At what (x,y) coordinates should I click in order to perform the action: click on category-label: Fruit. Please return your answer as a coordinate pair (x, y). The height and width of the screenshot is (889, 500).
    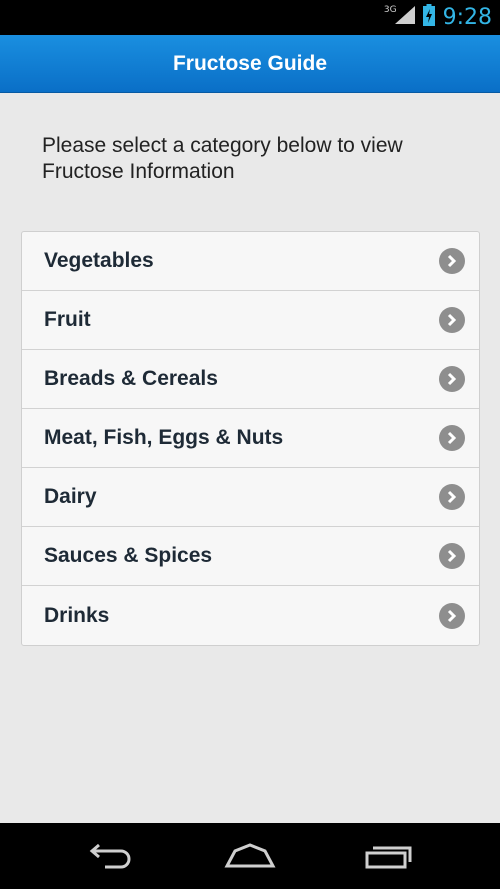
    Looking at the image, I should click on (67, 319).